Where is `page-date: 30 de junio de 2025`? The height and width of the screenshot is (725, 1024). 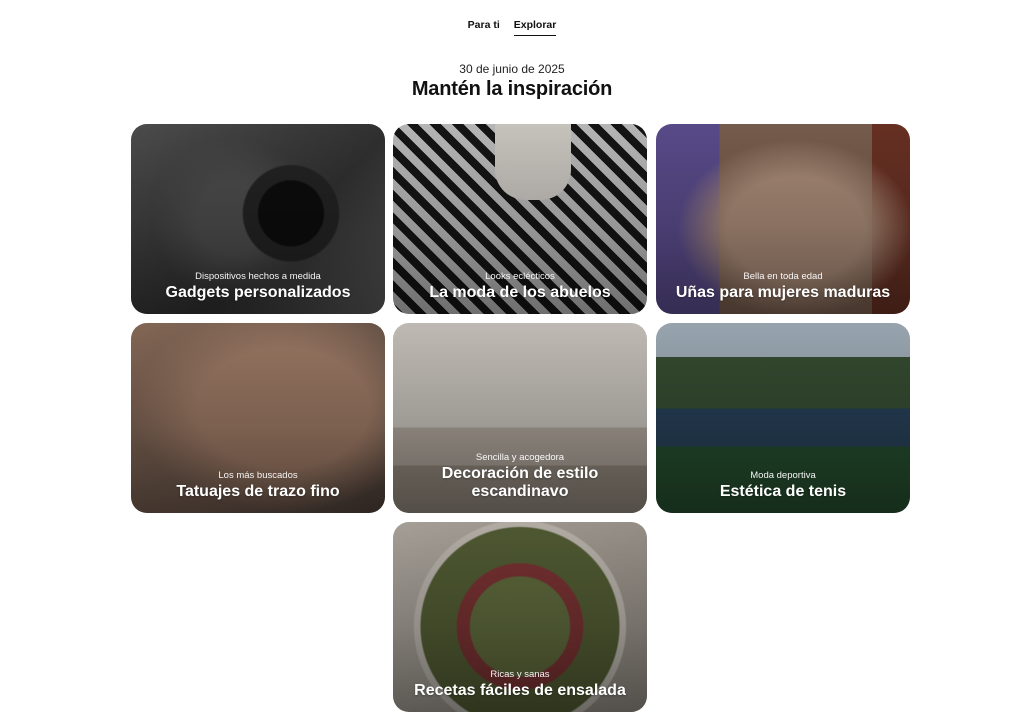 page-date: 30 de junio de 2025 is located at coordinates (512, 69).